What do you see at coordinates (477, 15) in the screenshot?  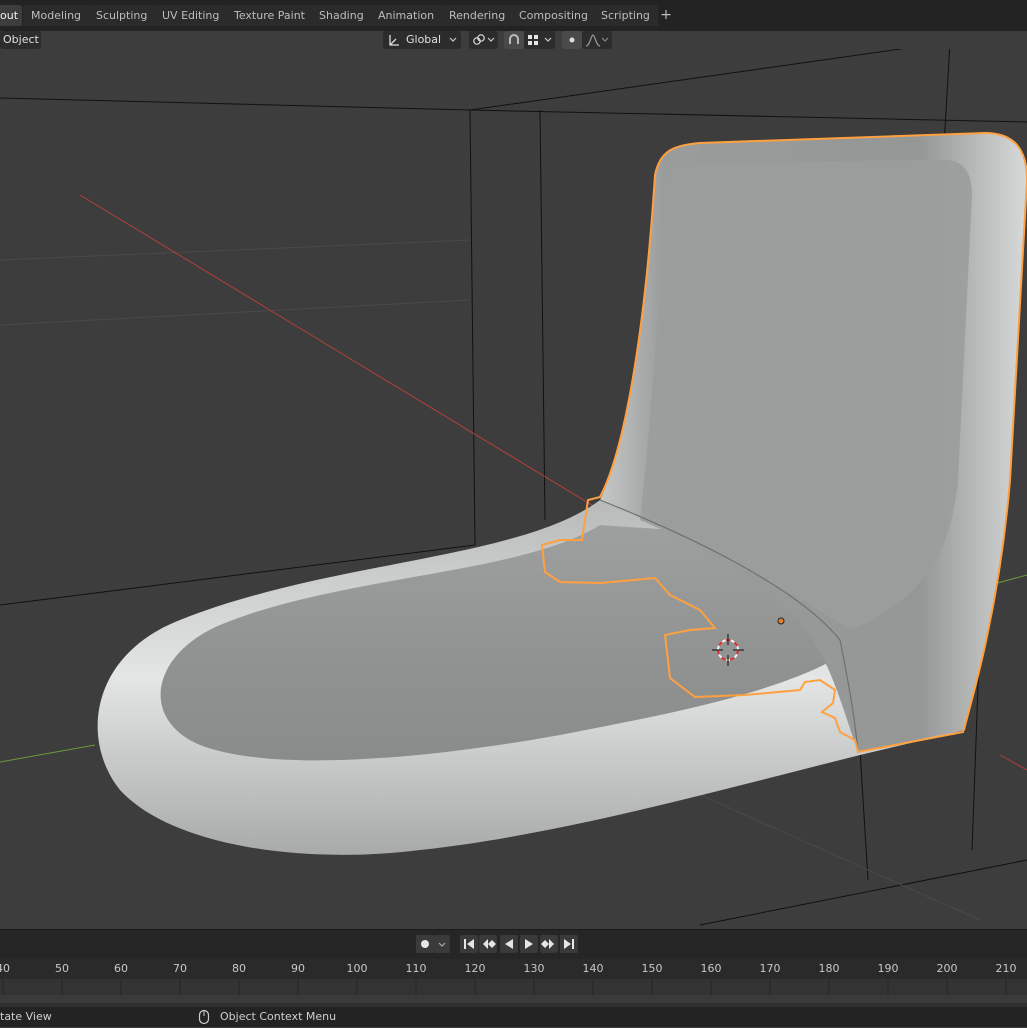 I see `tab-rendering: Rendering` at bounding box center [477, 15].